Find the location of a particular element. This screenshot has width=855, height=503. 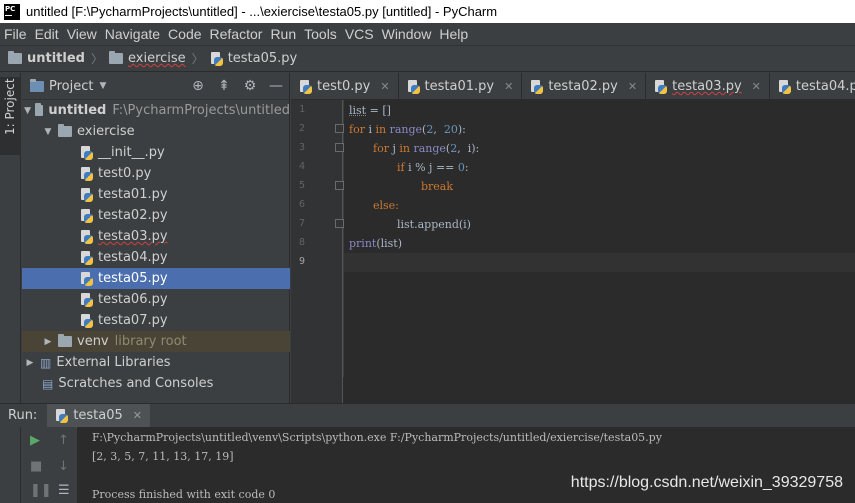

menu-edit: Edit is located at coordinates (47, 34).